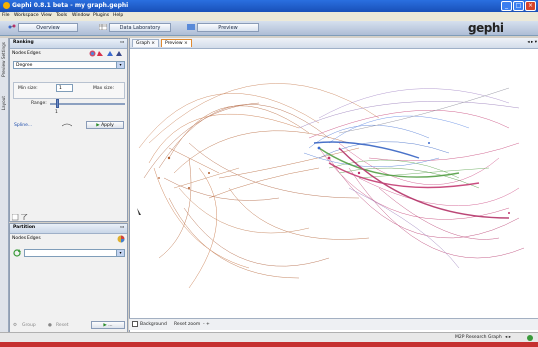 The width and height of the screenshot is (538, 347). I want to click on range-value: 1, so click(56, 112).